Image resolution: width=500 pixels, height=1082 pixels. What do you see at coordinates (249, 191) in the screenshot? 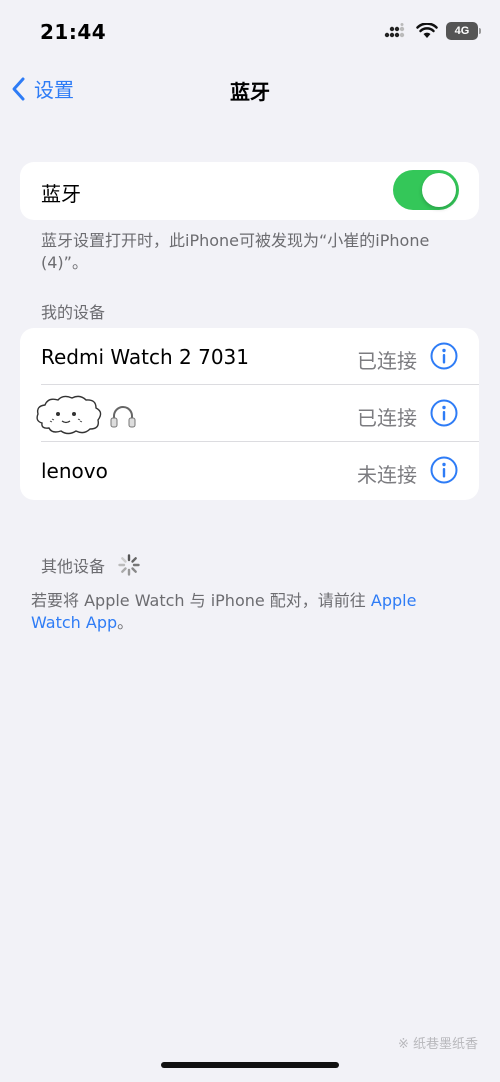
I see `bluetooth-toggle-card: 蓝牙` at bounding box center [249, 191].